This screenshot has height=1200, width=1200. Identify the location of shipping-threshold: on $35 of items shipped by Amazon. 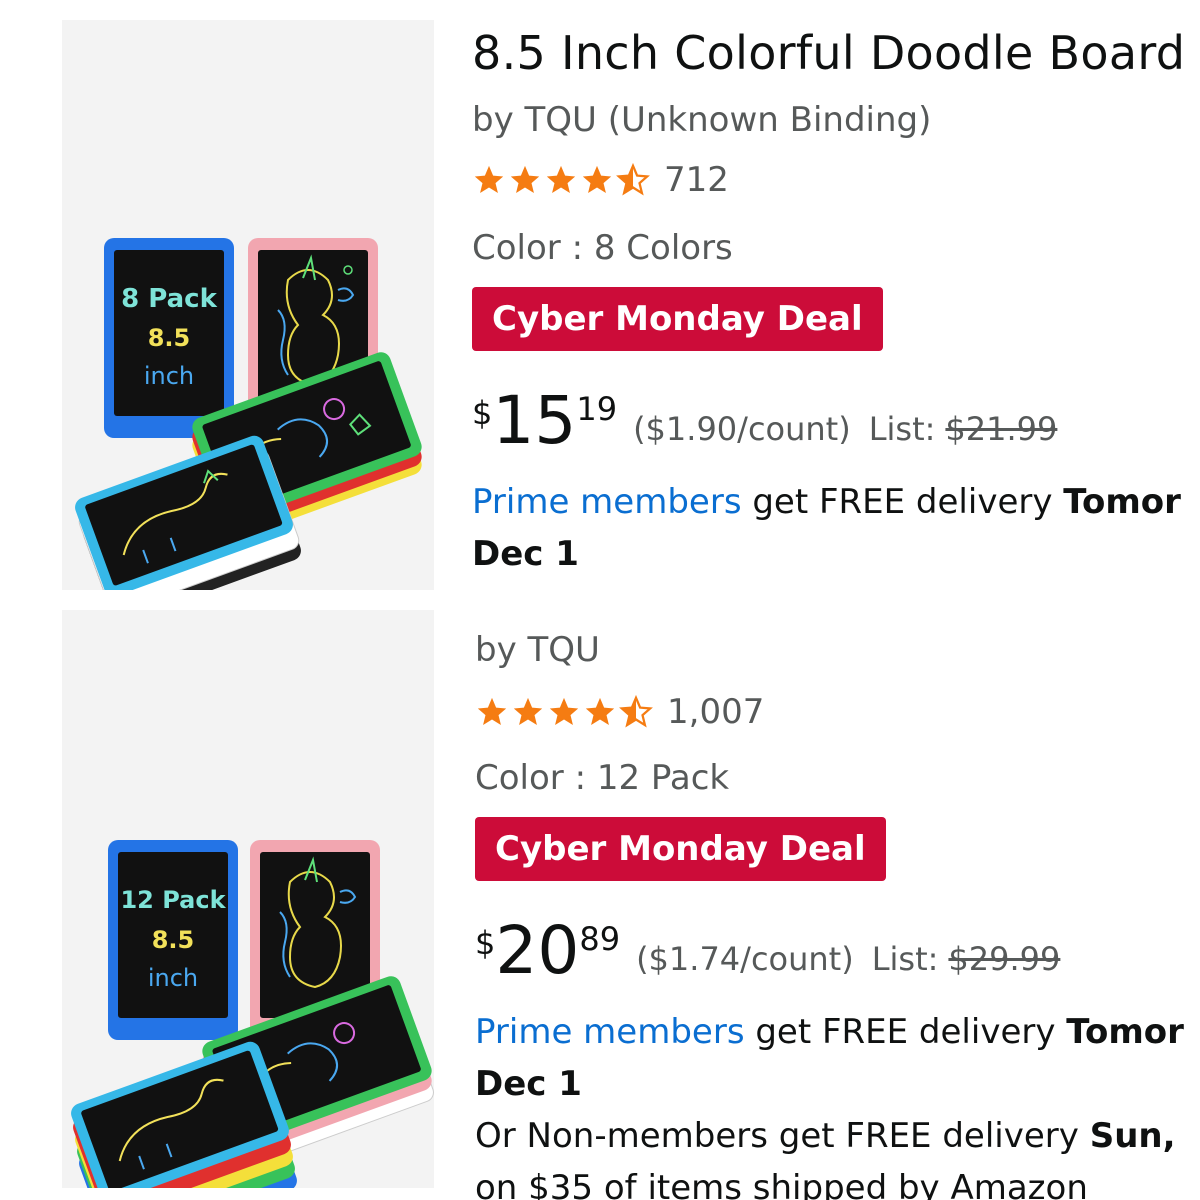
(781, 1184).